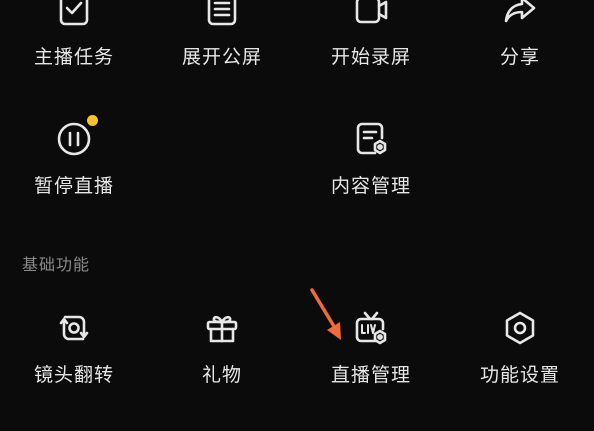 The width and height of the screenshot is (594, 431). What do you see at coordinates (371, 16) in the screenshot?
I see `screen-record-icon` at bounding box center [371, 16].